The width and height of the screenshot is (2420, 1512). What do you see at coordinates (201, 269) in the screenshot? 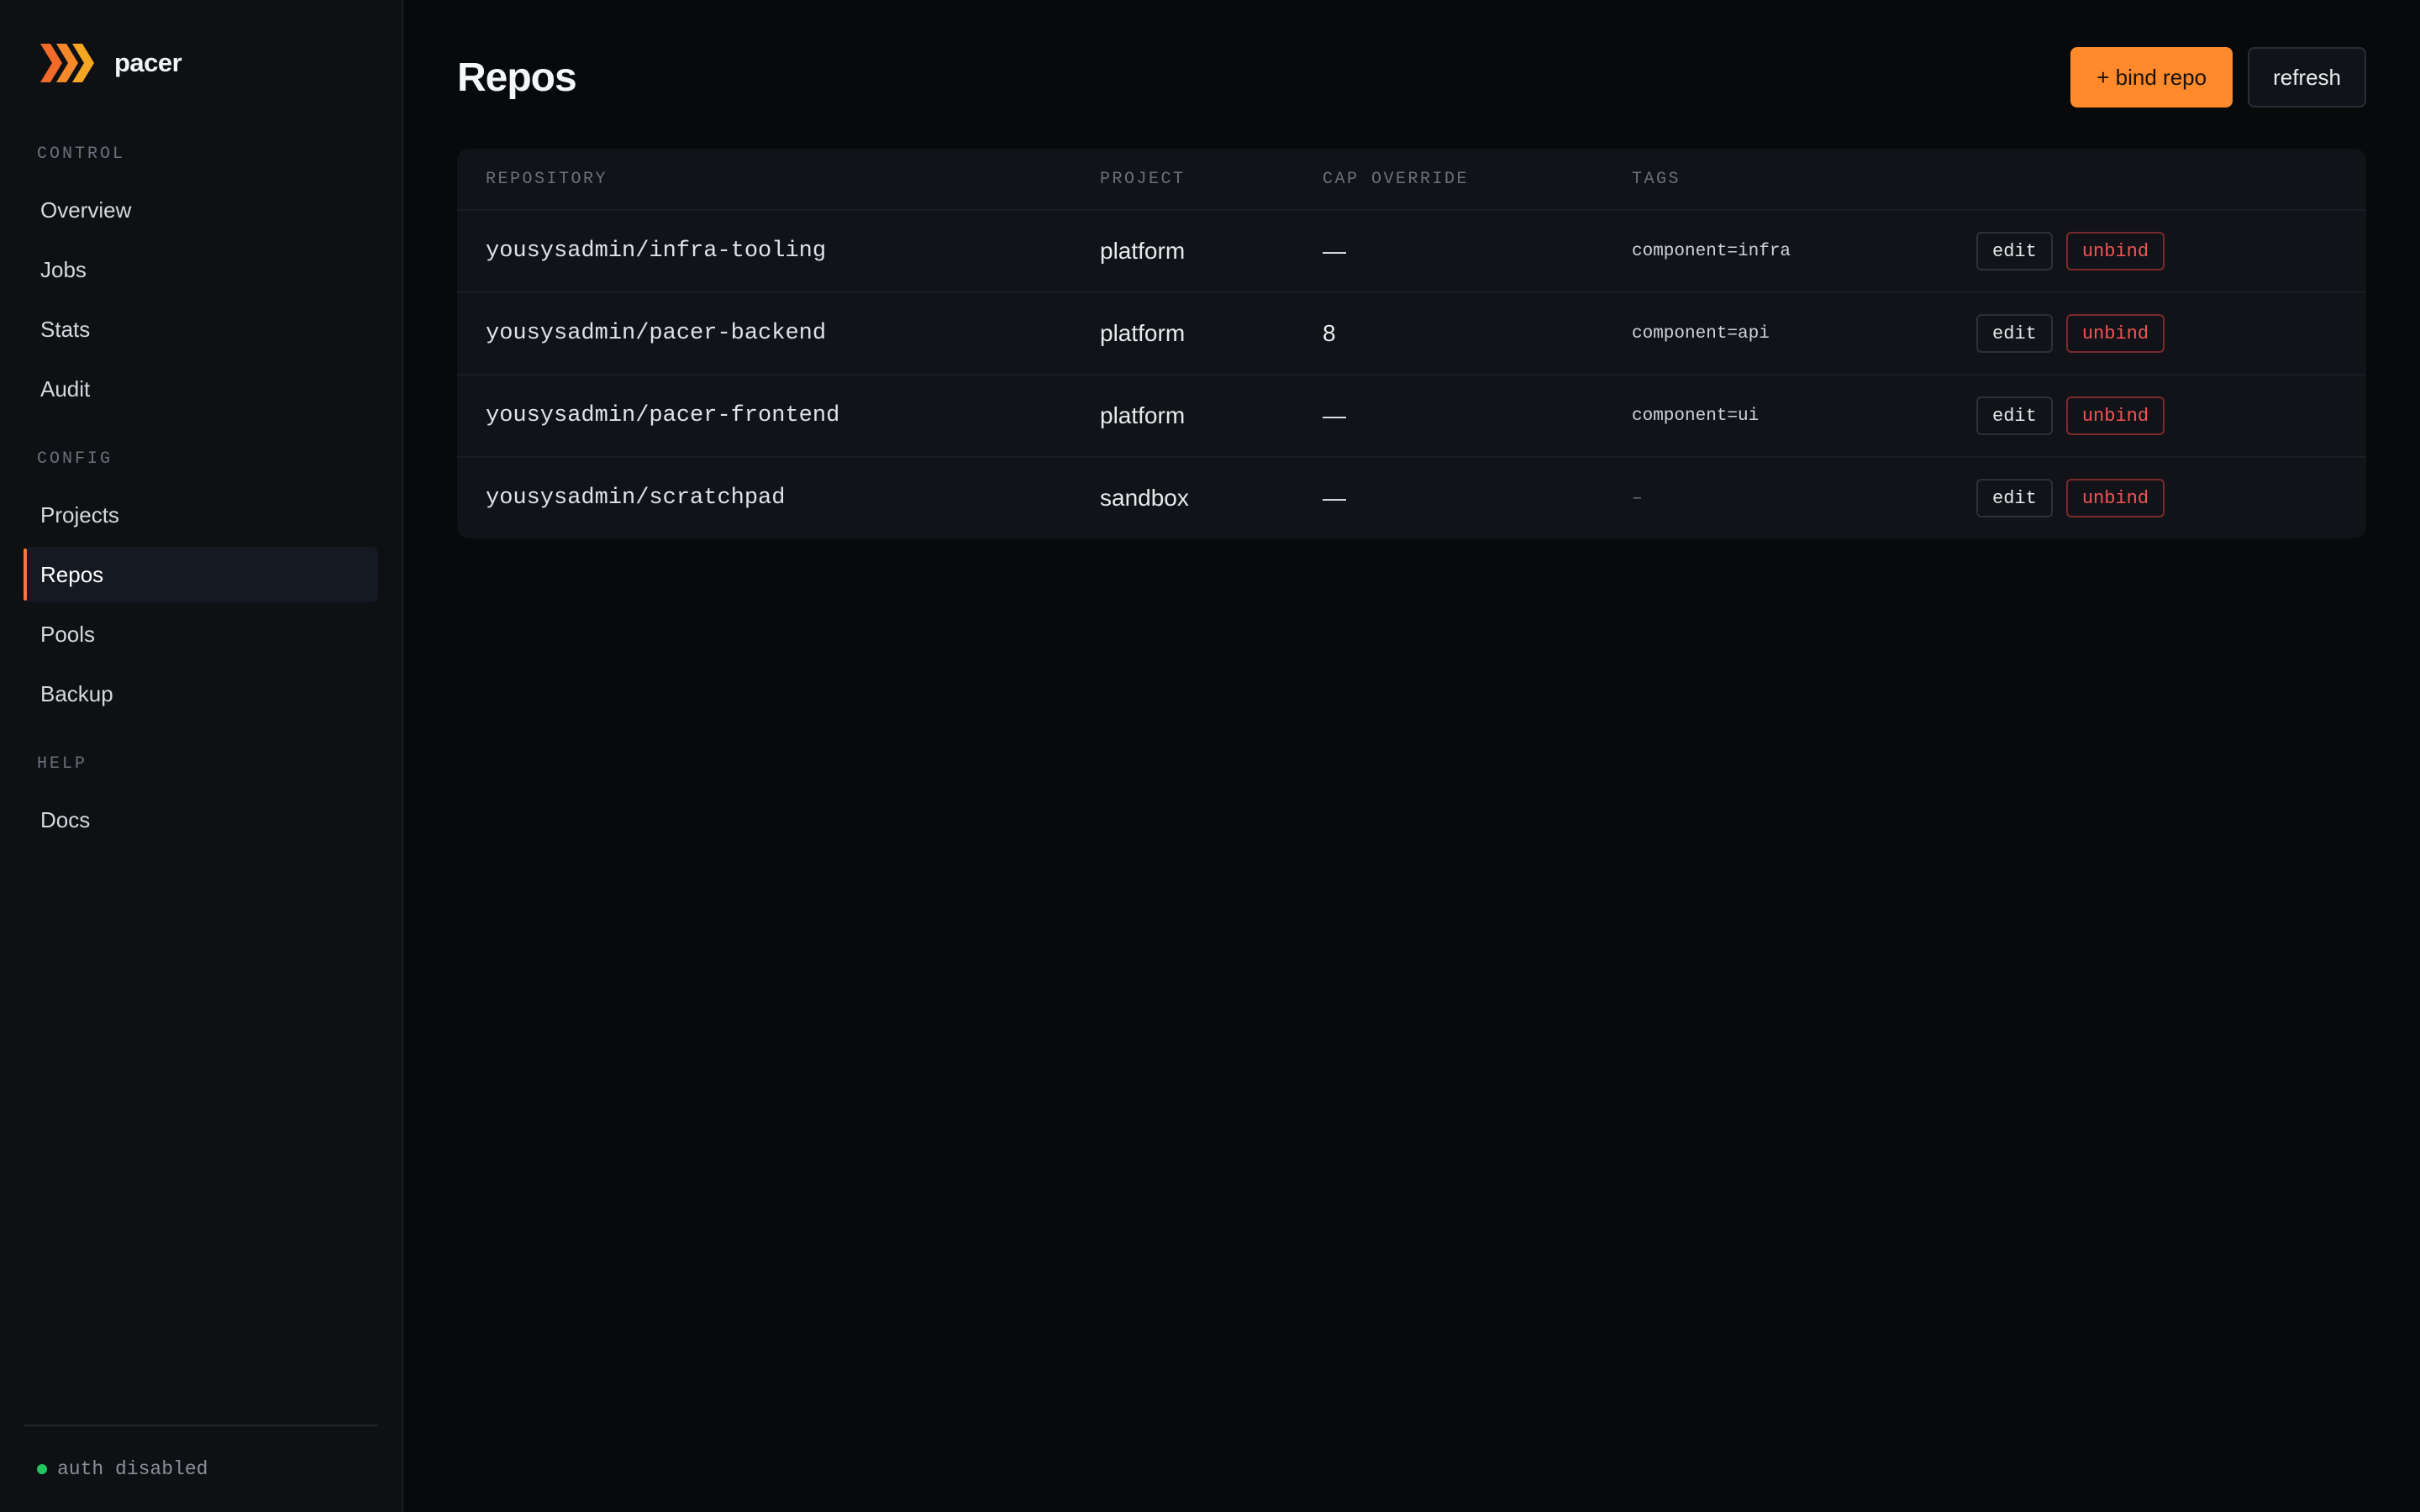
I see `sidebar-item-jobs: Jobs` at bounding box center [201, 269].